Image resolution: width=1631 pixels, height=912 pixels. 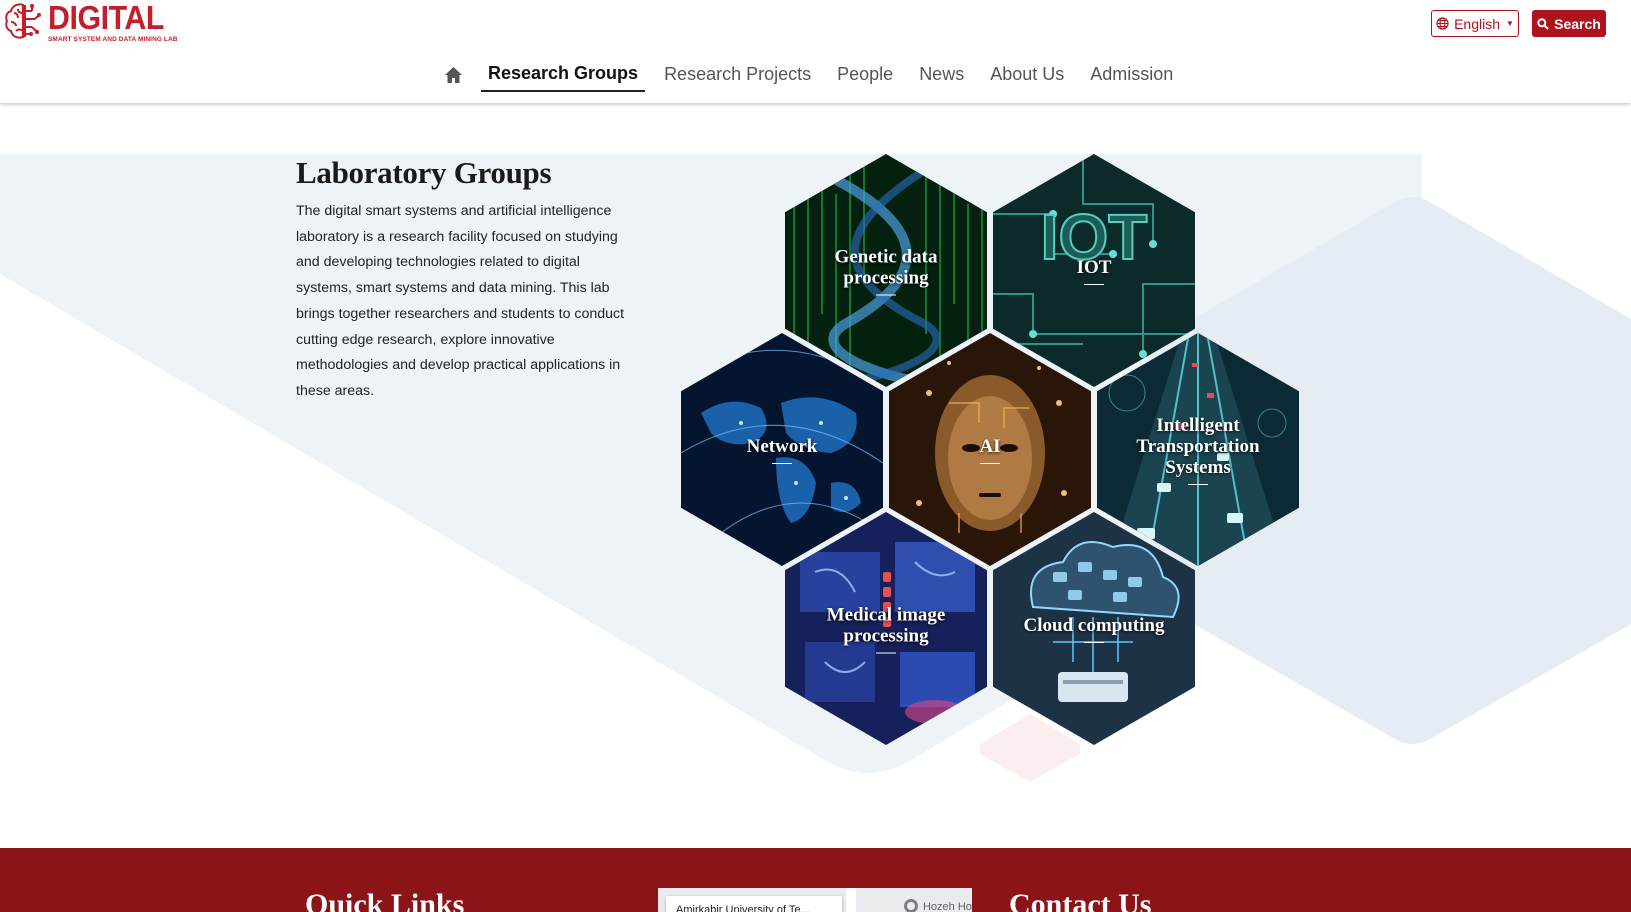 I want to click on group-medical-image: Medical image processing, so click(x=886, y=628).